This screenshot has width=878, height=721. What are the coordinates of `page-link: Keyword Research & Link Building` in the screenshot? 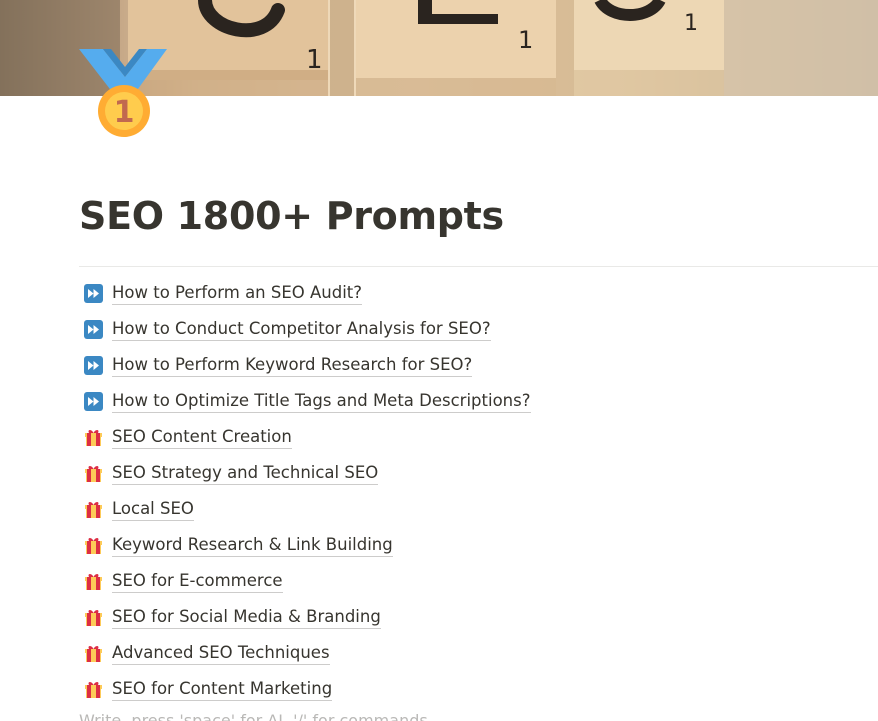 It's located at (307, 545).